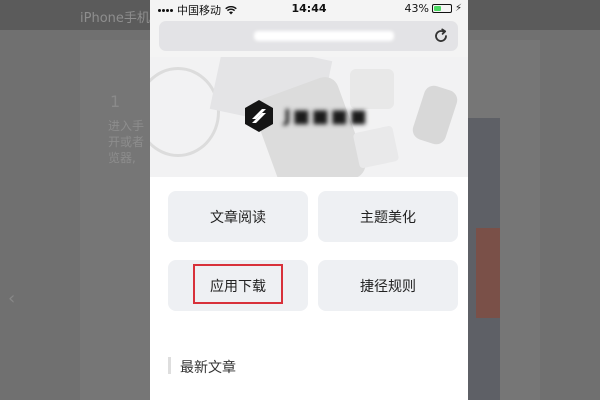  Describe the element at coordinates (208, 368) in the screenshot. I see `latest-articles-heading: 最新文章` at that location.